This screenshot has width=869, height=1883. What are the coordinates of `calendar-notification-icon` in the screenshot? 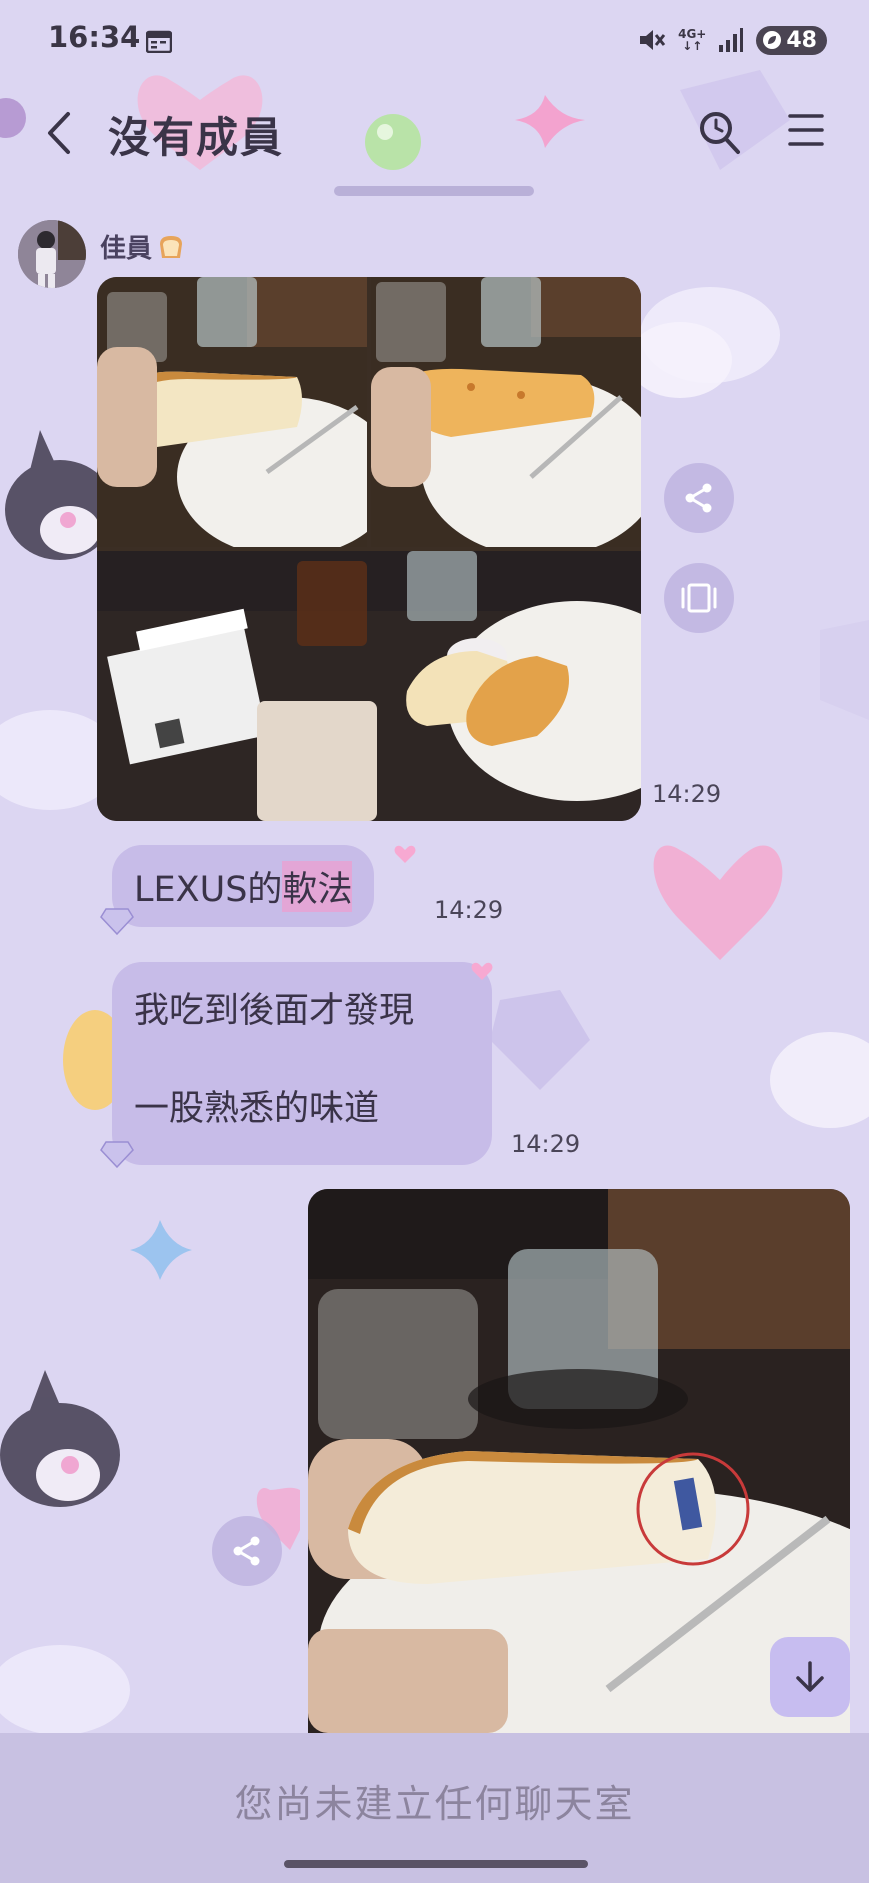 It's located at (159, 41).